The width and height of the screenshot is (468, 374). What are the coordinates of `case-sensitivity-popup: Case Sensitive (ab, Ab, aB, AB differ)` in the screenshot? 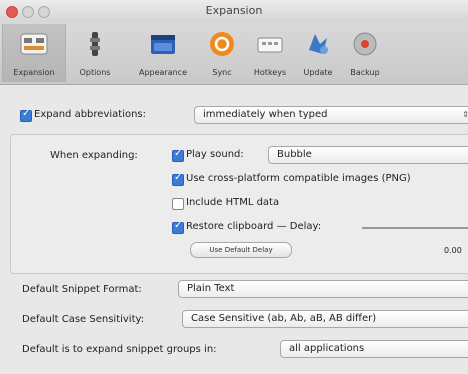 It's located at (325, 319).